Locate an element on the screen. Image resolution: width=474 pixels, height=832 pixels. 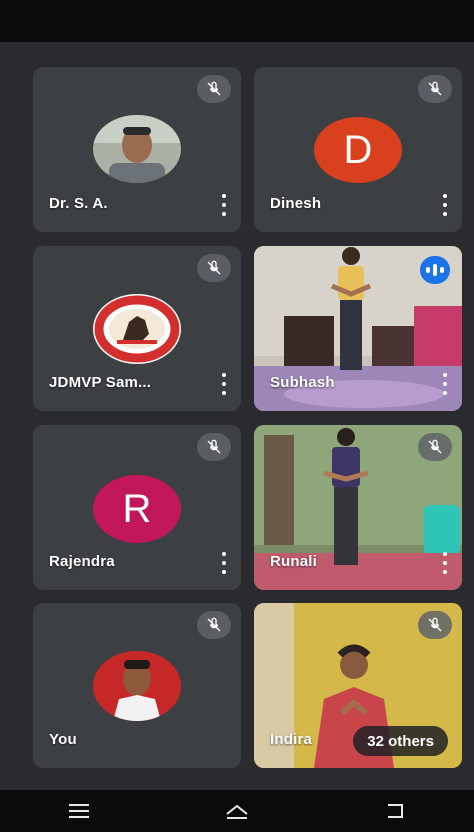
status-bar is located at coordinates (237, 21).